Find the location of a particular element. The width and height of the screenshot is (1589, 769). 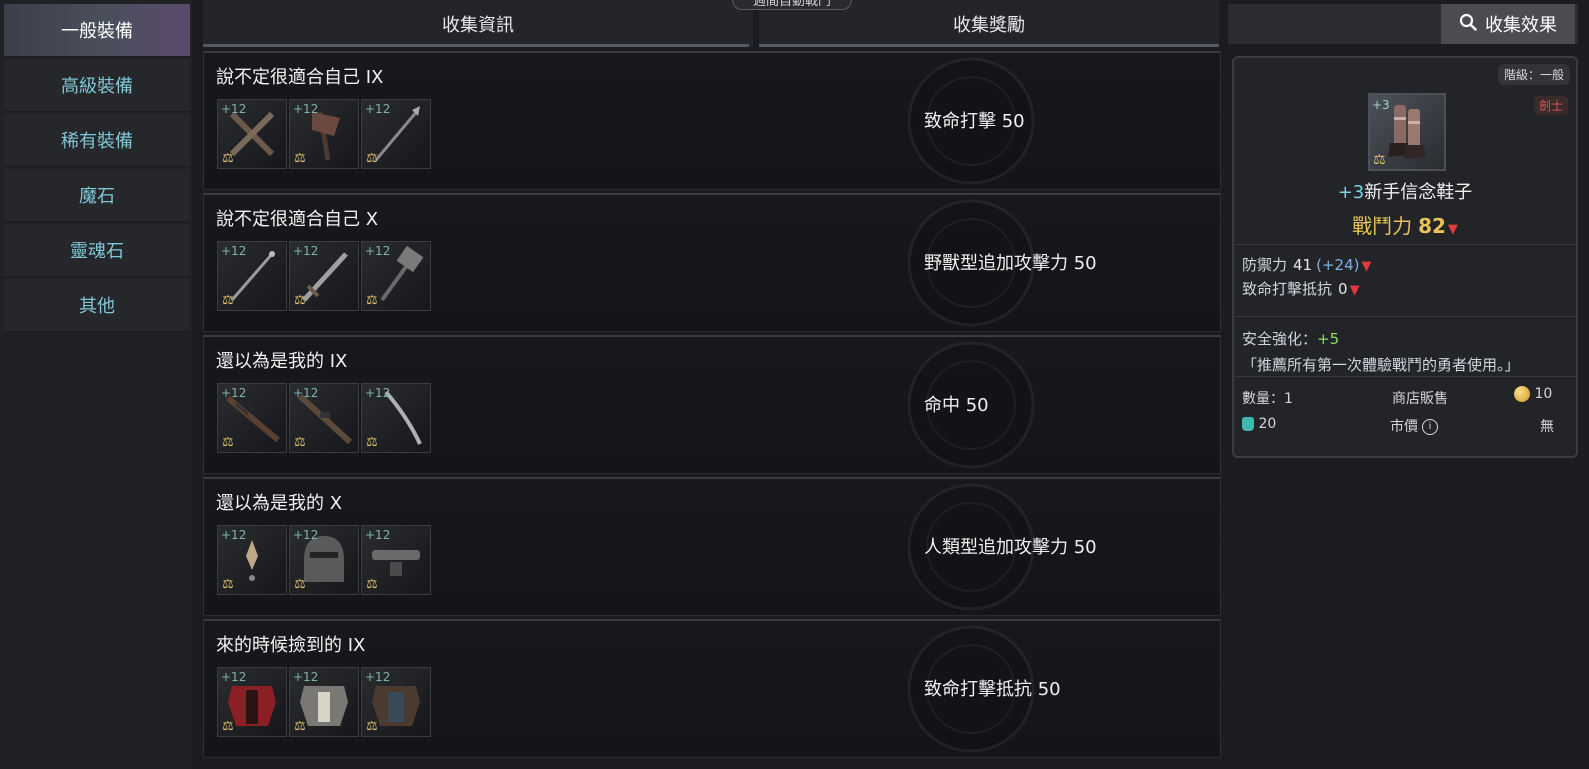

sidebar-item-label: 魔石 is located at coordinates (97, 196).